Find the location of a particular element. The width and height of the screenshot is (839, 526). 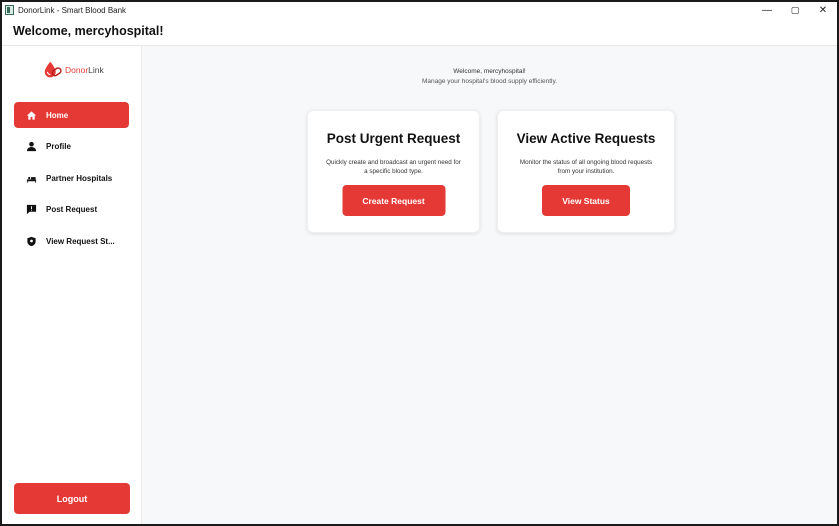

window-titlebar: DonorLink - Smart Blood Bank — ▢ ✕ is located at coordinates (419, 10).